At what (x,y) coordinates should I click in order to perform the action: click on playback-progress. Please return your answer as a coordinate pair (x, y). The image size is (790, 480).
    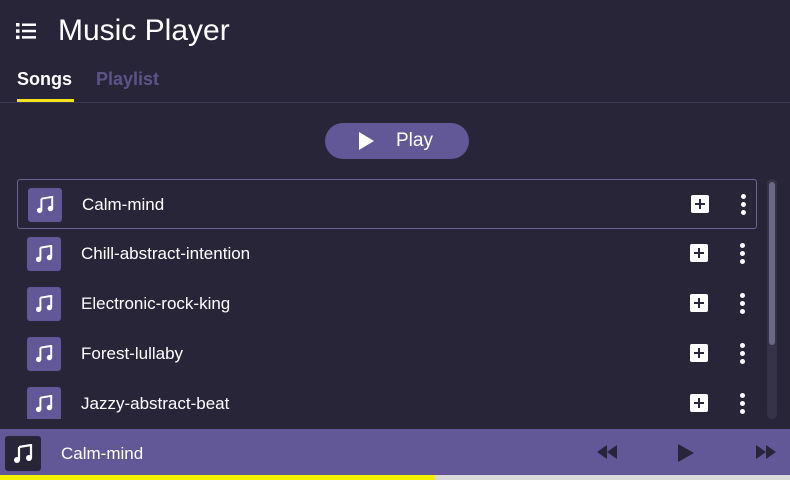
    Looking at the image, I should click on (395, 477).